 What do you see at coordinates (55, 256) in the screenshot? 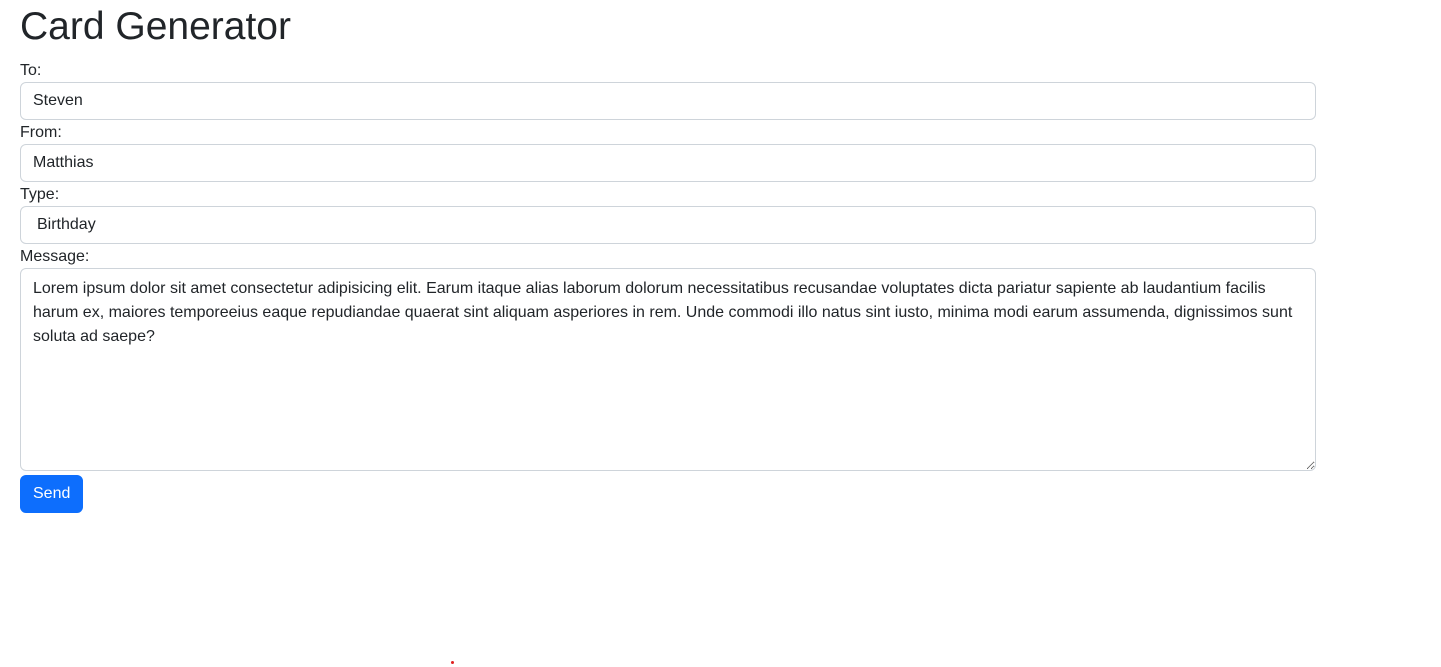
I see `message-label: Message:` at bounding box center [55, 256].